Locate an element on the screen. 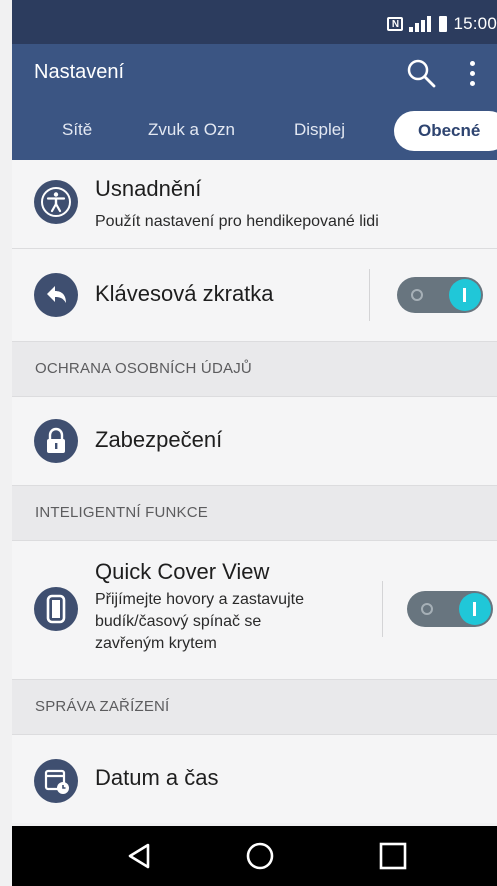  tab-bar: Sítě Zvuk a Ozn Displej Obecné is located at coordinates (254, 132).